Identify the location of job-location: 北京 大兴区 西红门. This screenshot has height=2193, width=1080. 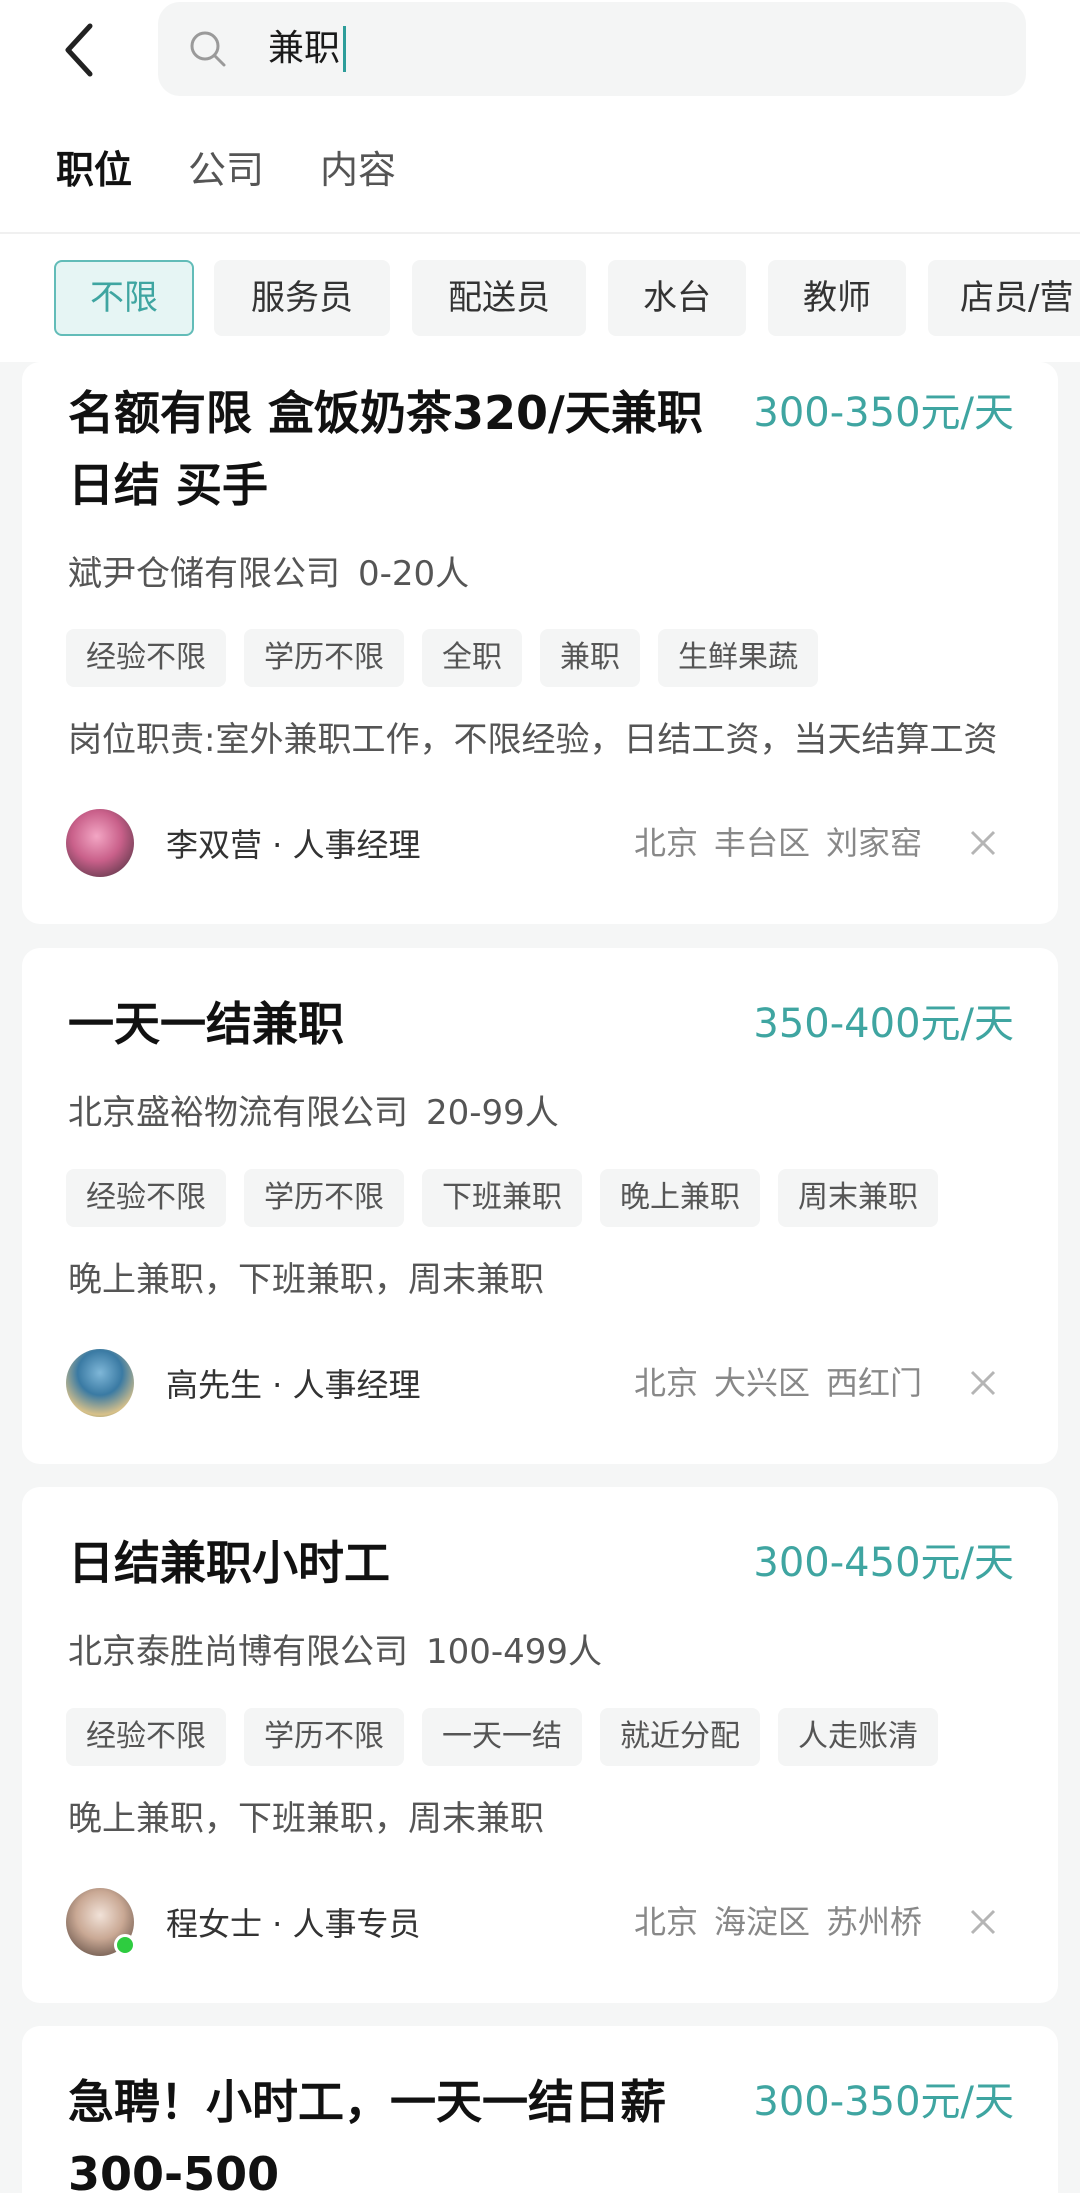
(778, 1383).